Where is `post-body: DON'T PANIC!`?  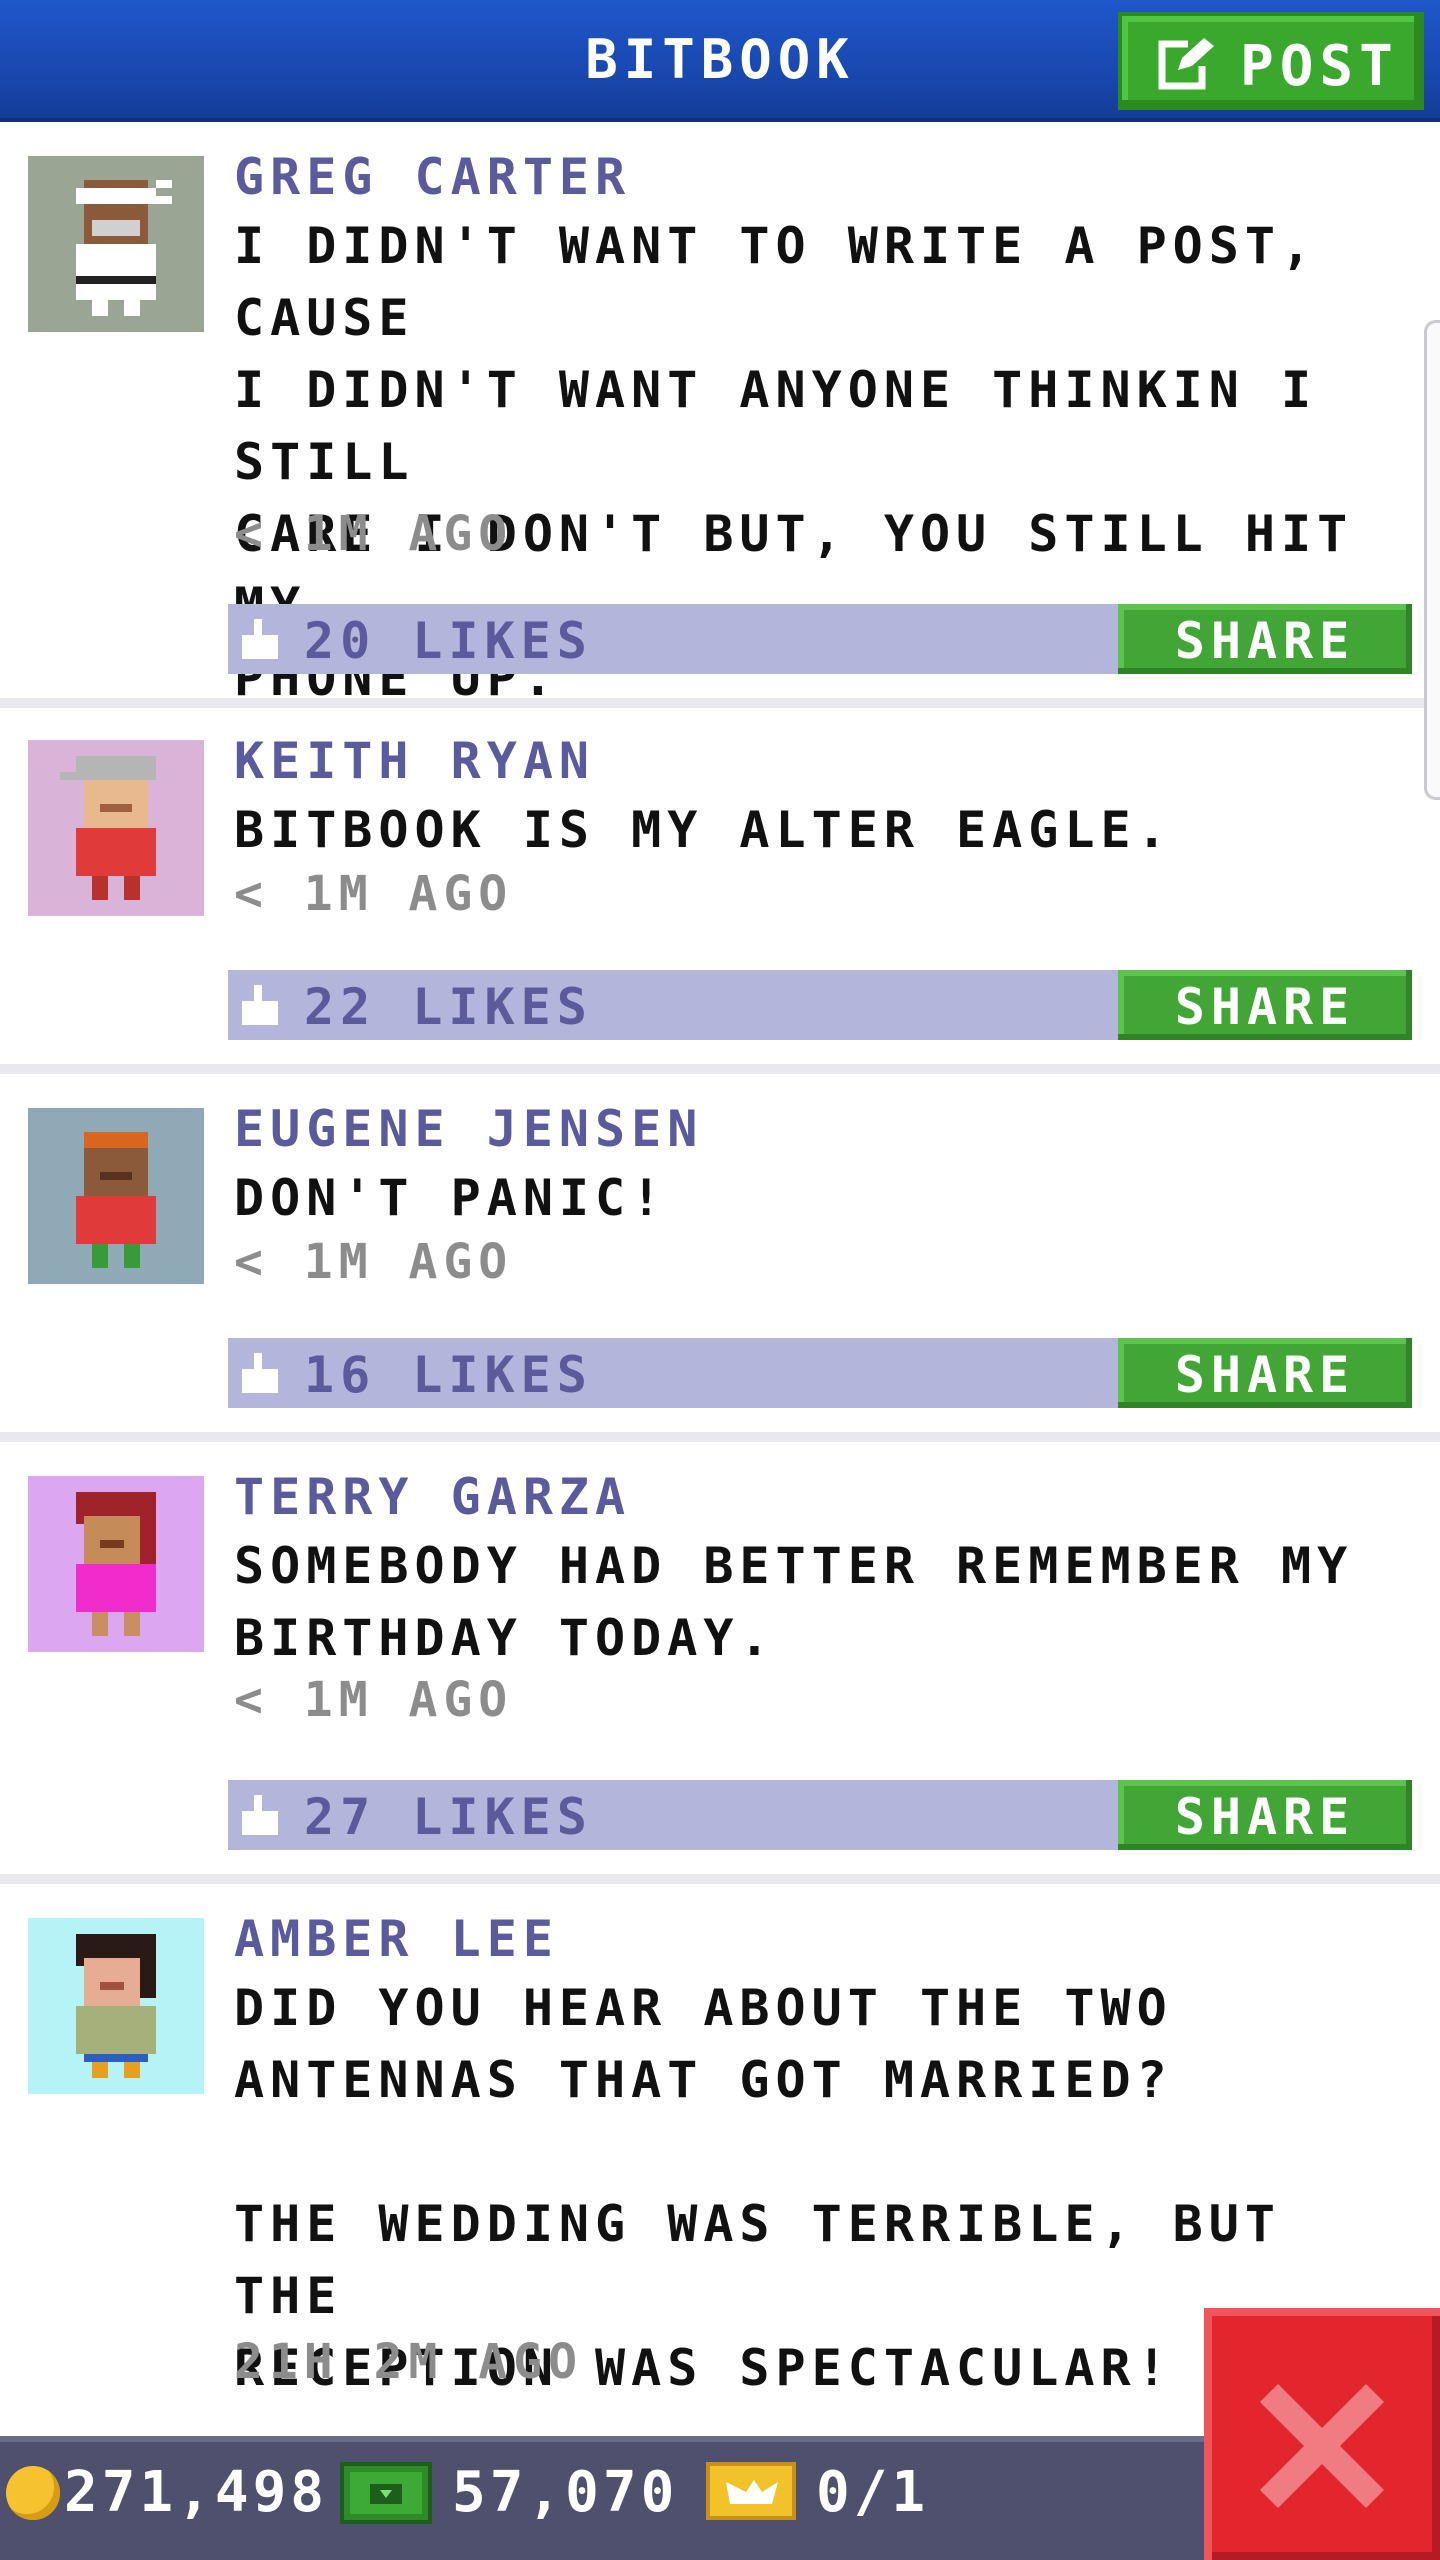
post-body: DON'T PANIC! is located at coordinates (451, 1198).